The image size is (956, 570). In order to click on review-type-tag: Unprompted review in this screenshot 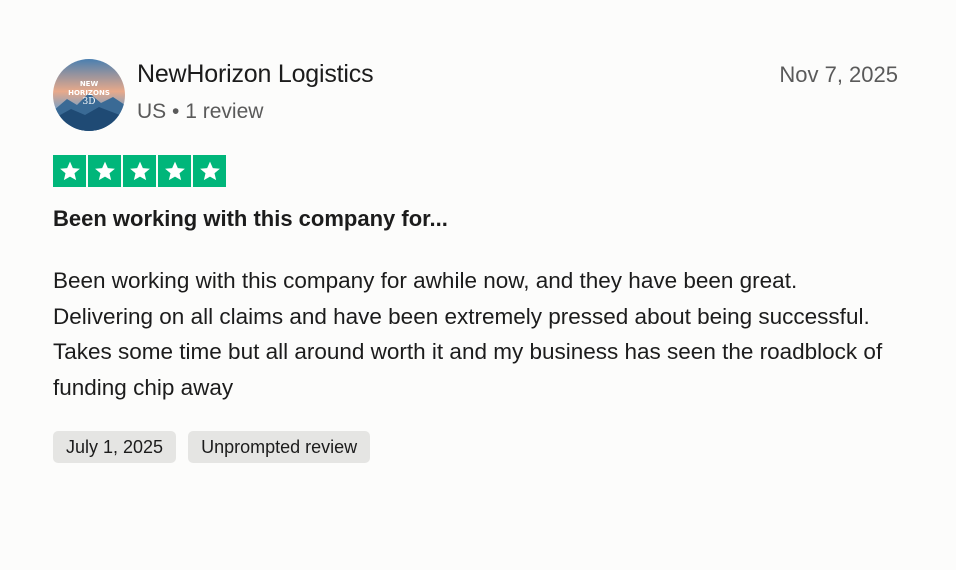, I will do `click(279, 447)`.